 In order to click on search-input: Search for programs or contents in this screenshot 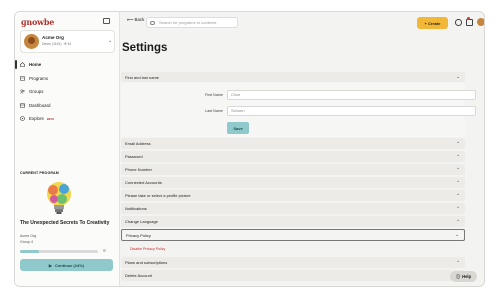, I will do `click(192, 22)`.